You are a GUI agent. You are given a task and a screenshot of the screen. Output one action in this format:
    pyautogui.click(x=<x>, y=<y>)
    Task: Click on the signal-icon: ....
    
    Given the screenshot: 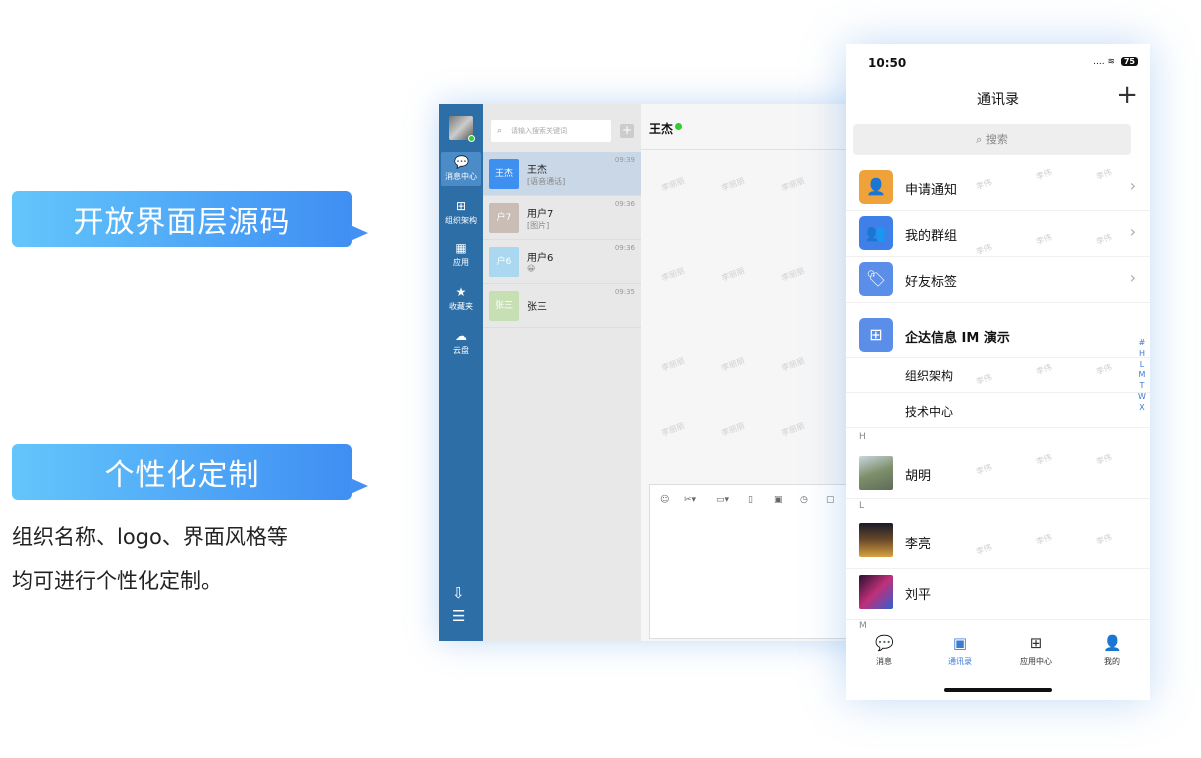 What is the action you would take?
    pyautogui.click(x=1099, y=62)
    